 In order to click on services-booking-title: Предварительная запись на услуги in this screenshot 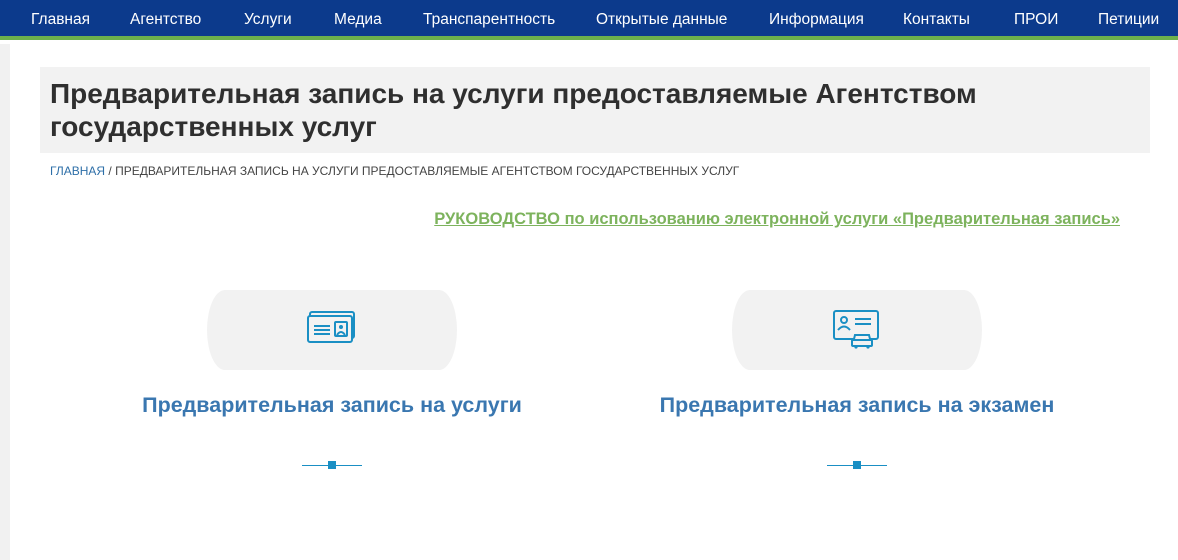, I will do `click(332, 405)`.